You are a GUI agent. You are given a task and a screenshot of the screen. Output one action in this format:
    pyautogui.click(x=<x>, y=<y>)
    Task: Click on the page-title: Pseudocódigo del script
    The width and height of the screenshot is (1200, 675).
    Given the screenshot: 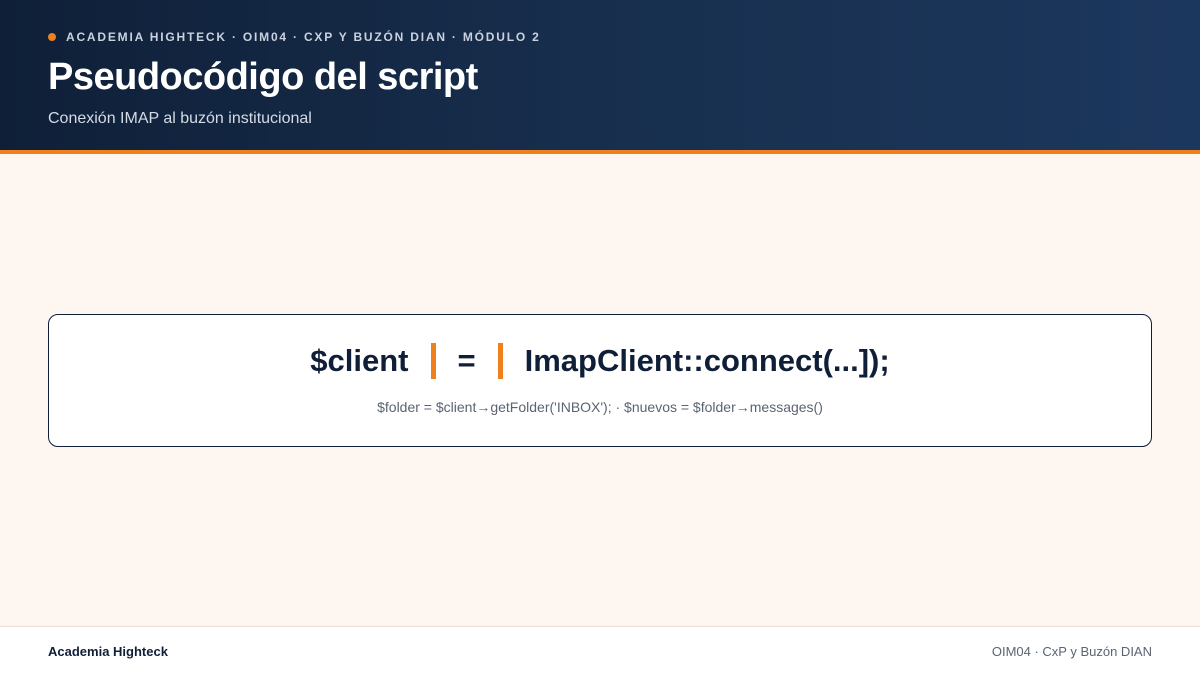 What is the action you would take?
    pyautogui.click(x=263, y=77)
    